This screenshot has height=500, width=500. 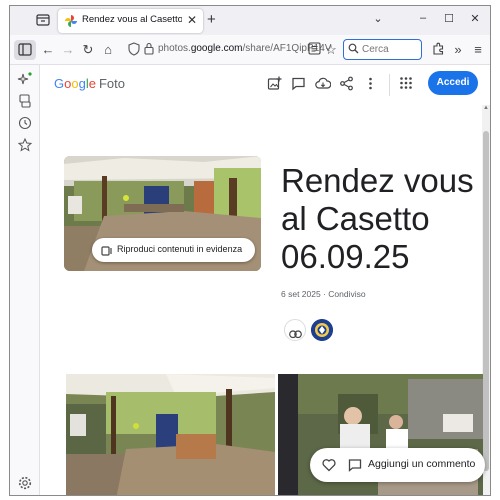 What do you see at coordinates (407, 84) in the screenshot?
I see `google-apps-grid-icon` at bounding box center [407, 84].